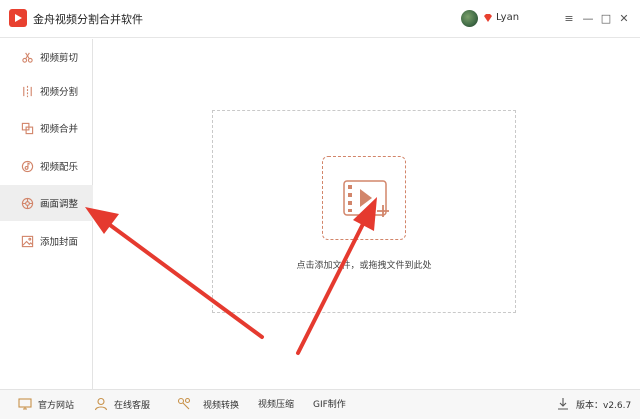  Describe the element at coordinates (59, 92) in the screenshot. I see `sidebar-item-label: 视频分割` at that location.